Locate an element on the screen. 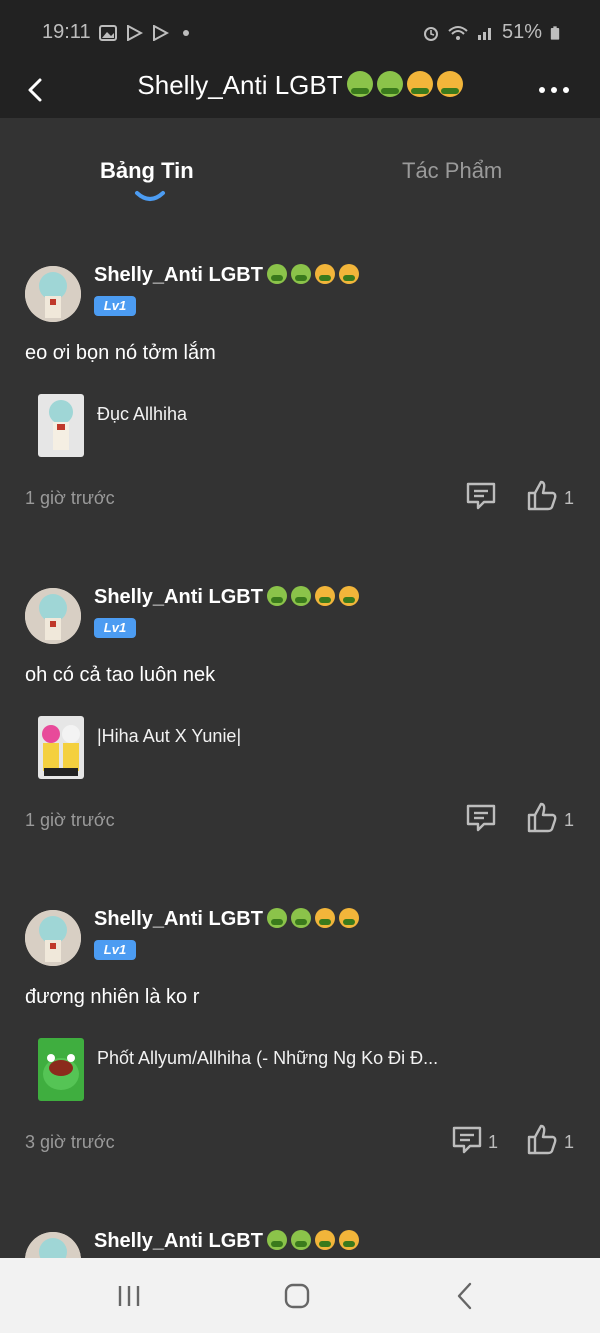 The height and width of the screenshot is (1333, 600). status-right: 51% is located at coordinates (491, 32).